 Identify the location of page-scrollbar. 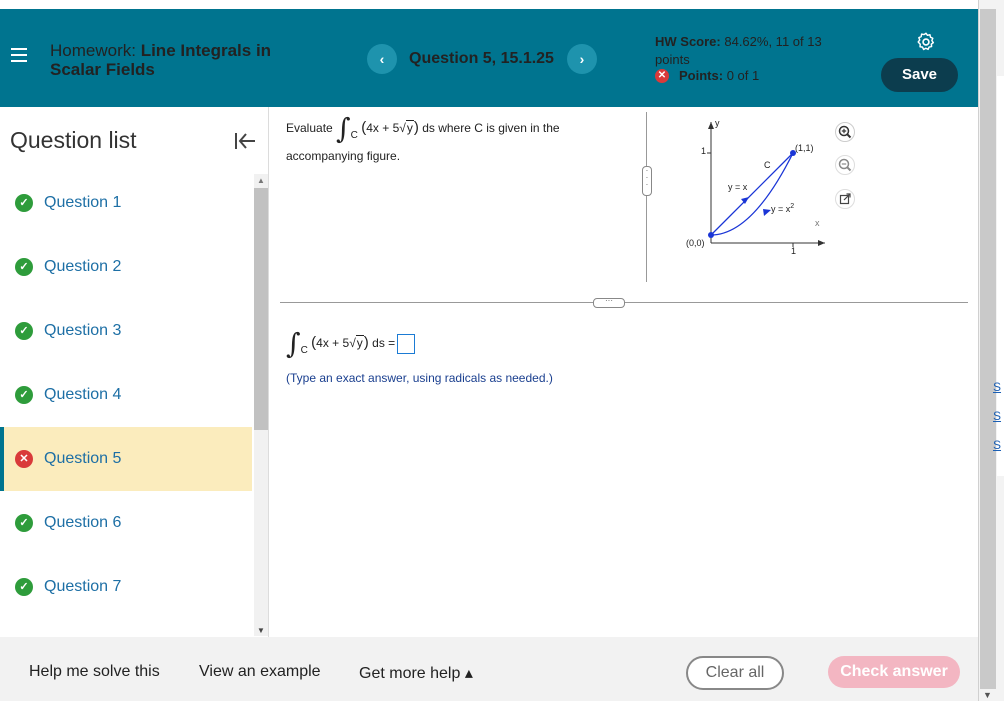
(988, 349).